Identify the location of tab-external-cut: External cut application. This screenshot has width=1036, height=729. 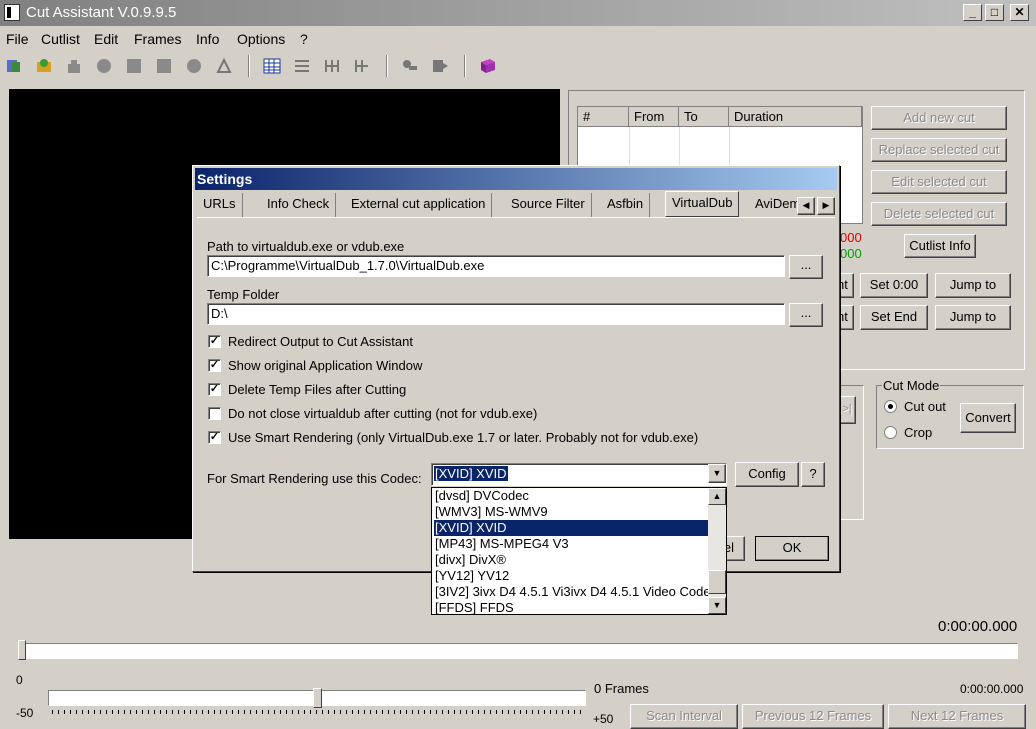
(419, 205).